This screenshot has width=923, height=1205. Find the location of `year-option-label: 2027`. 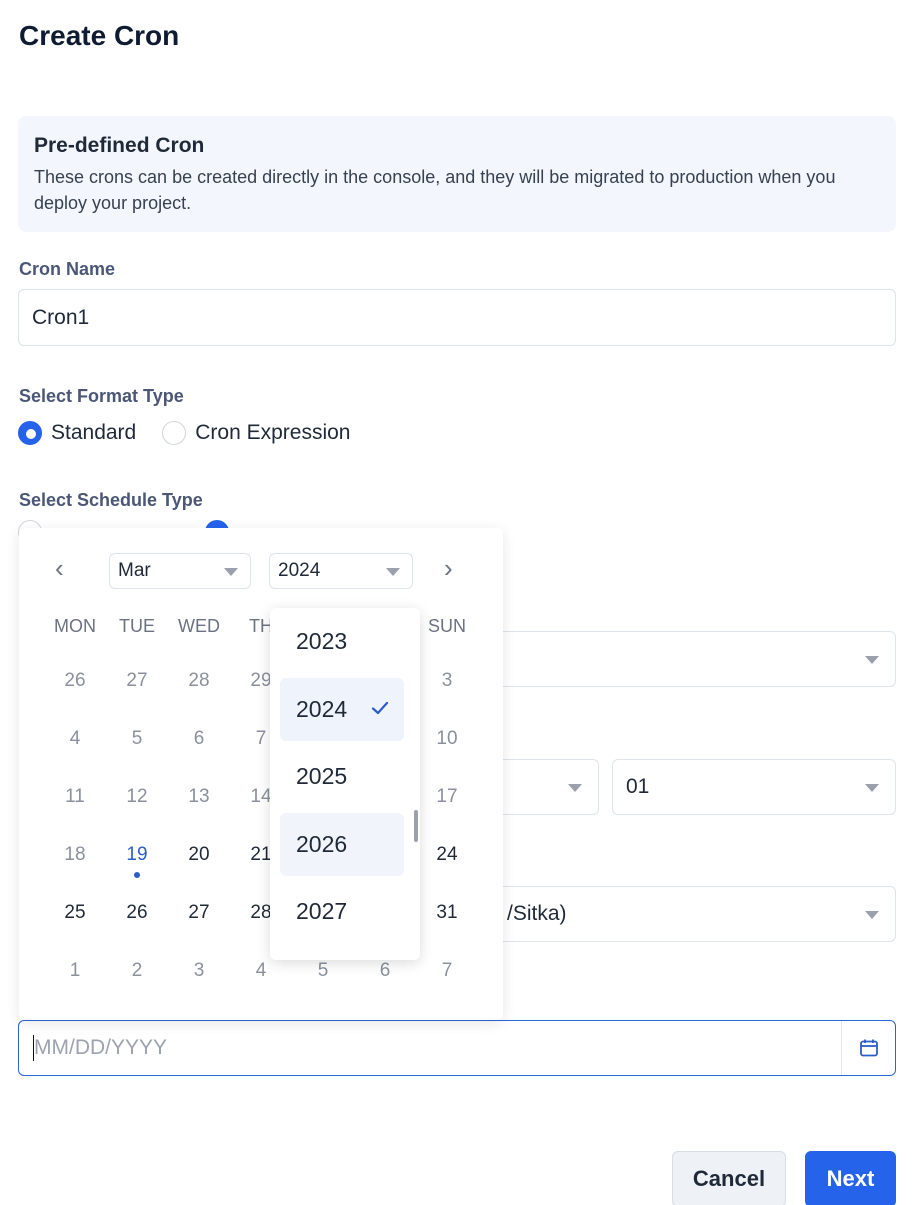

year-option-label: 2027 is located at coordinates (322, 911).